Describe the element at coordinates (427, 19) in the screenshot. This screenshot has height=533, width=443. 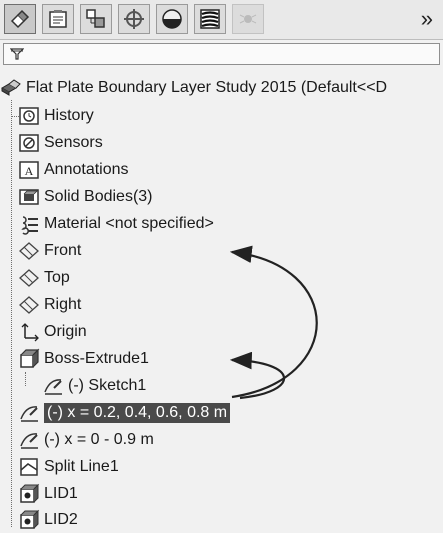
I see `more-tabs-chevron: »` at that location.